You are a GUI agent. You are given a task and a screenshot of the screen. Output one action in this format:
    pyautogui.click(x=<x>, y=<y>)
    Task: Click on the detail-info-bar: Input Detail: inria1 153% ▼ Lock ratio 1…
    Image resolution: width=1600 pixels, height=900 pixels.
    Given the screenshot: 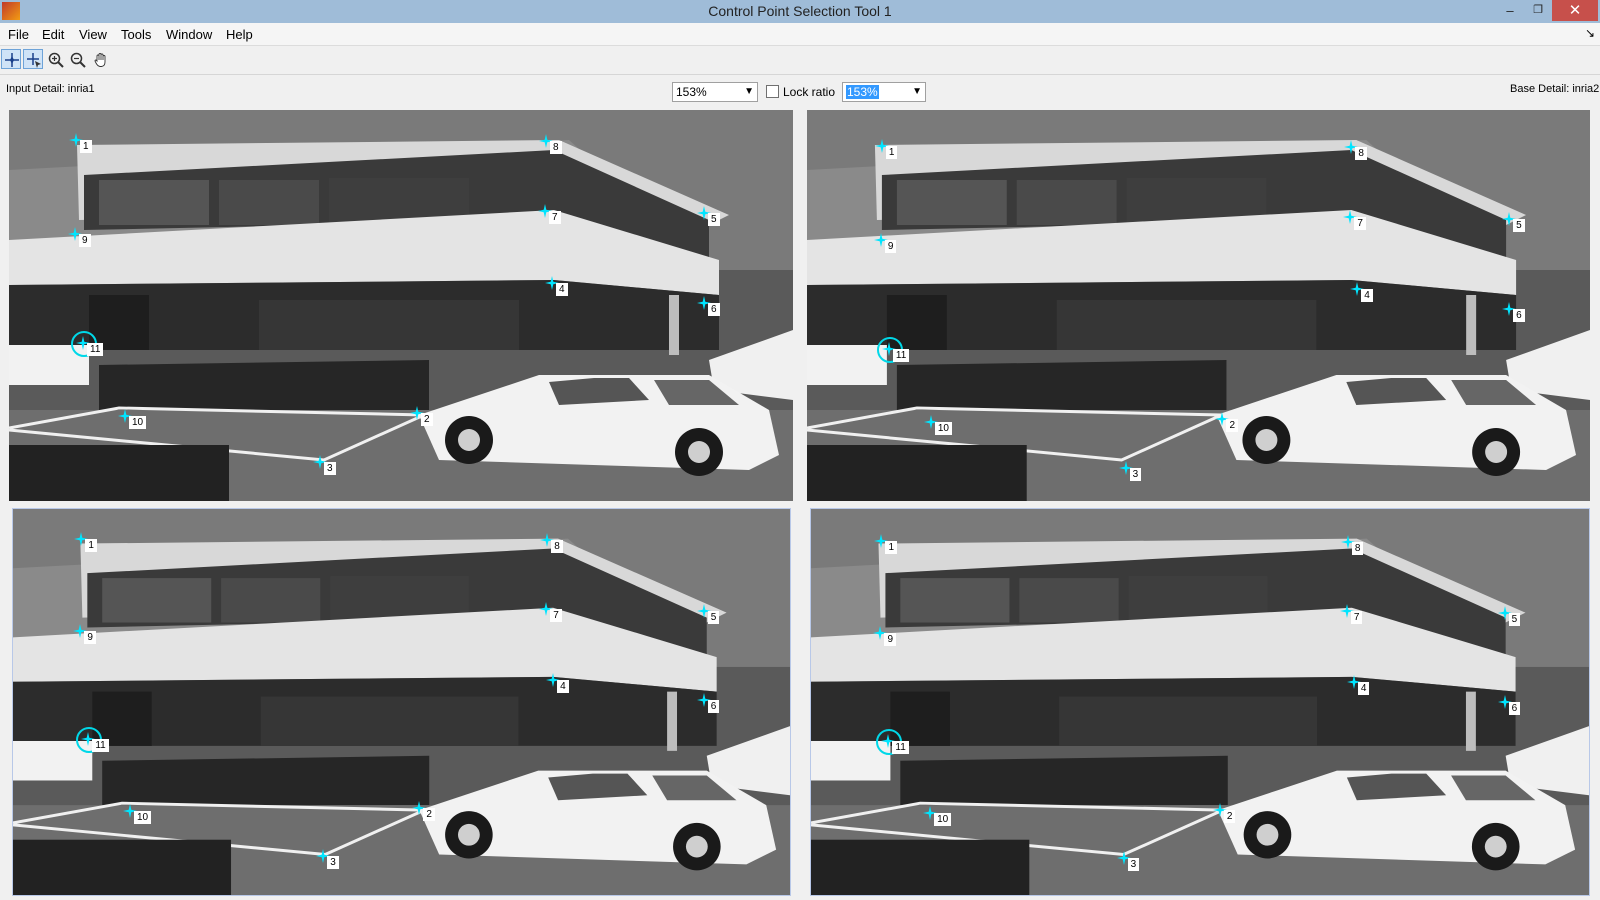 What is the action you would take?
    pyautogui.click(x=800, y=91)
    